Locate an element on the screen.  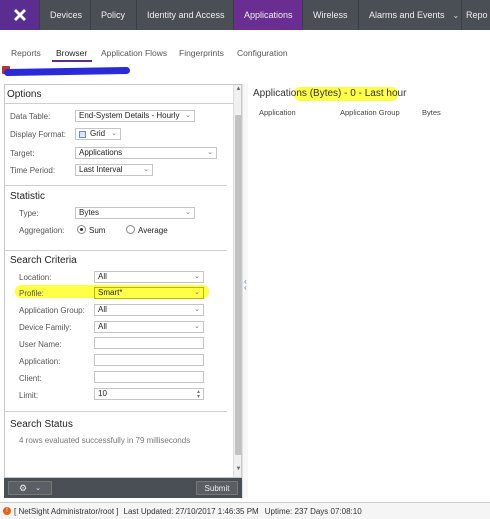
nav-tab-wireless: Wireless is located at coordinates (331, 15).